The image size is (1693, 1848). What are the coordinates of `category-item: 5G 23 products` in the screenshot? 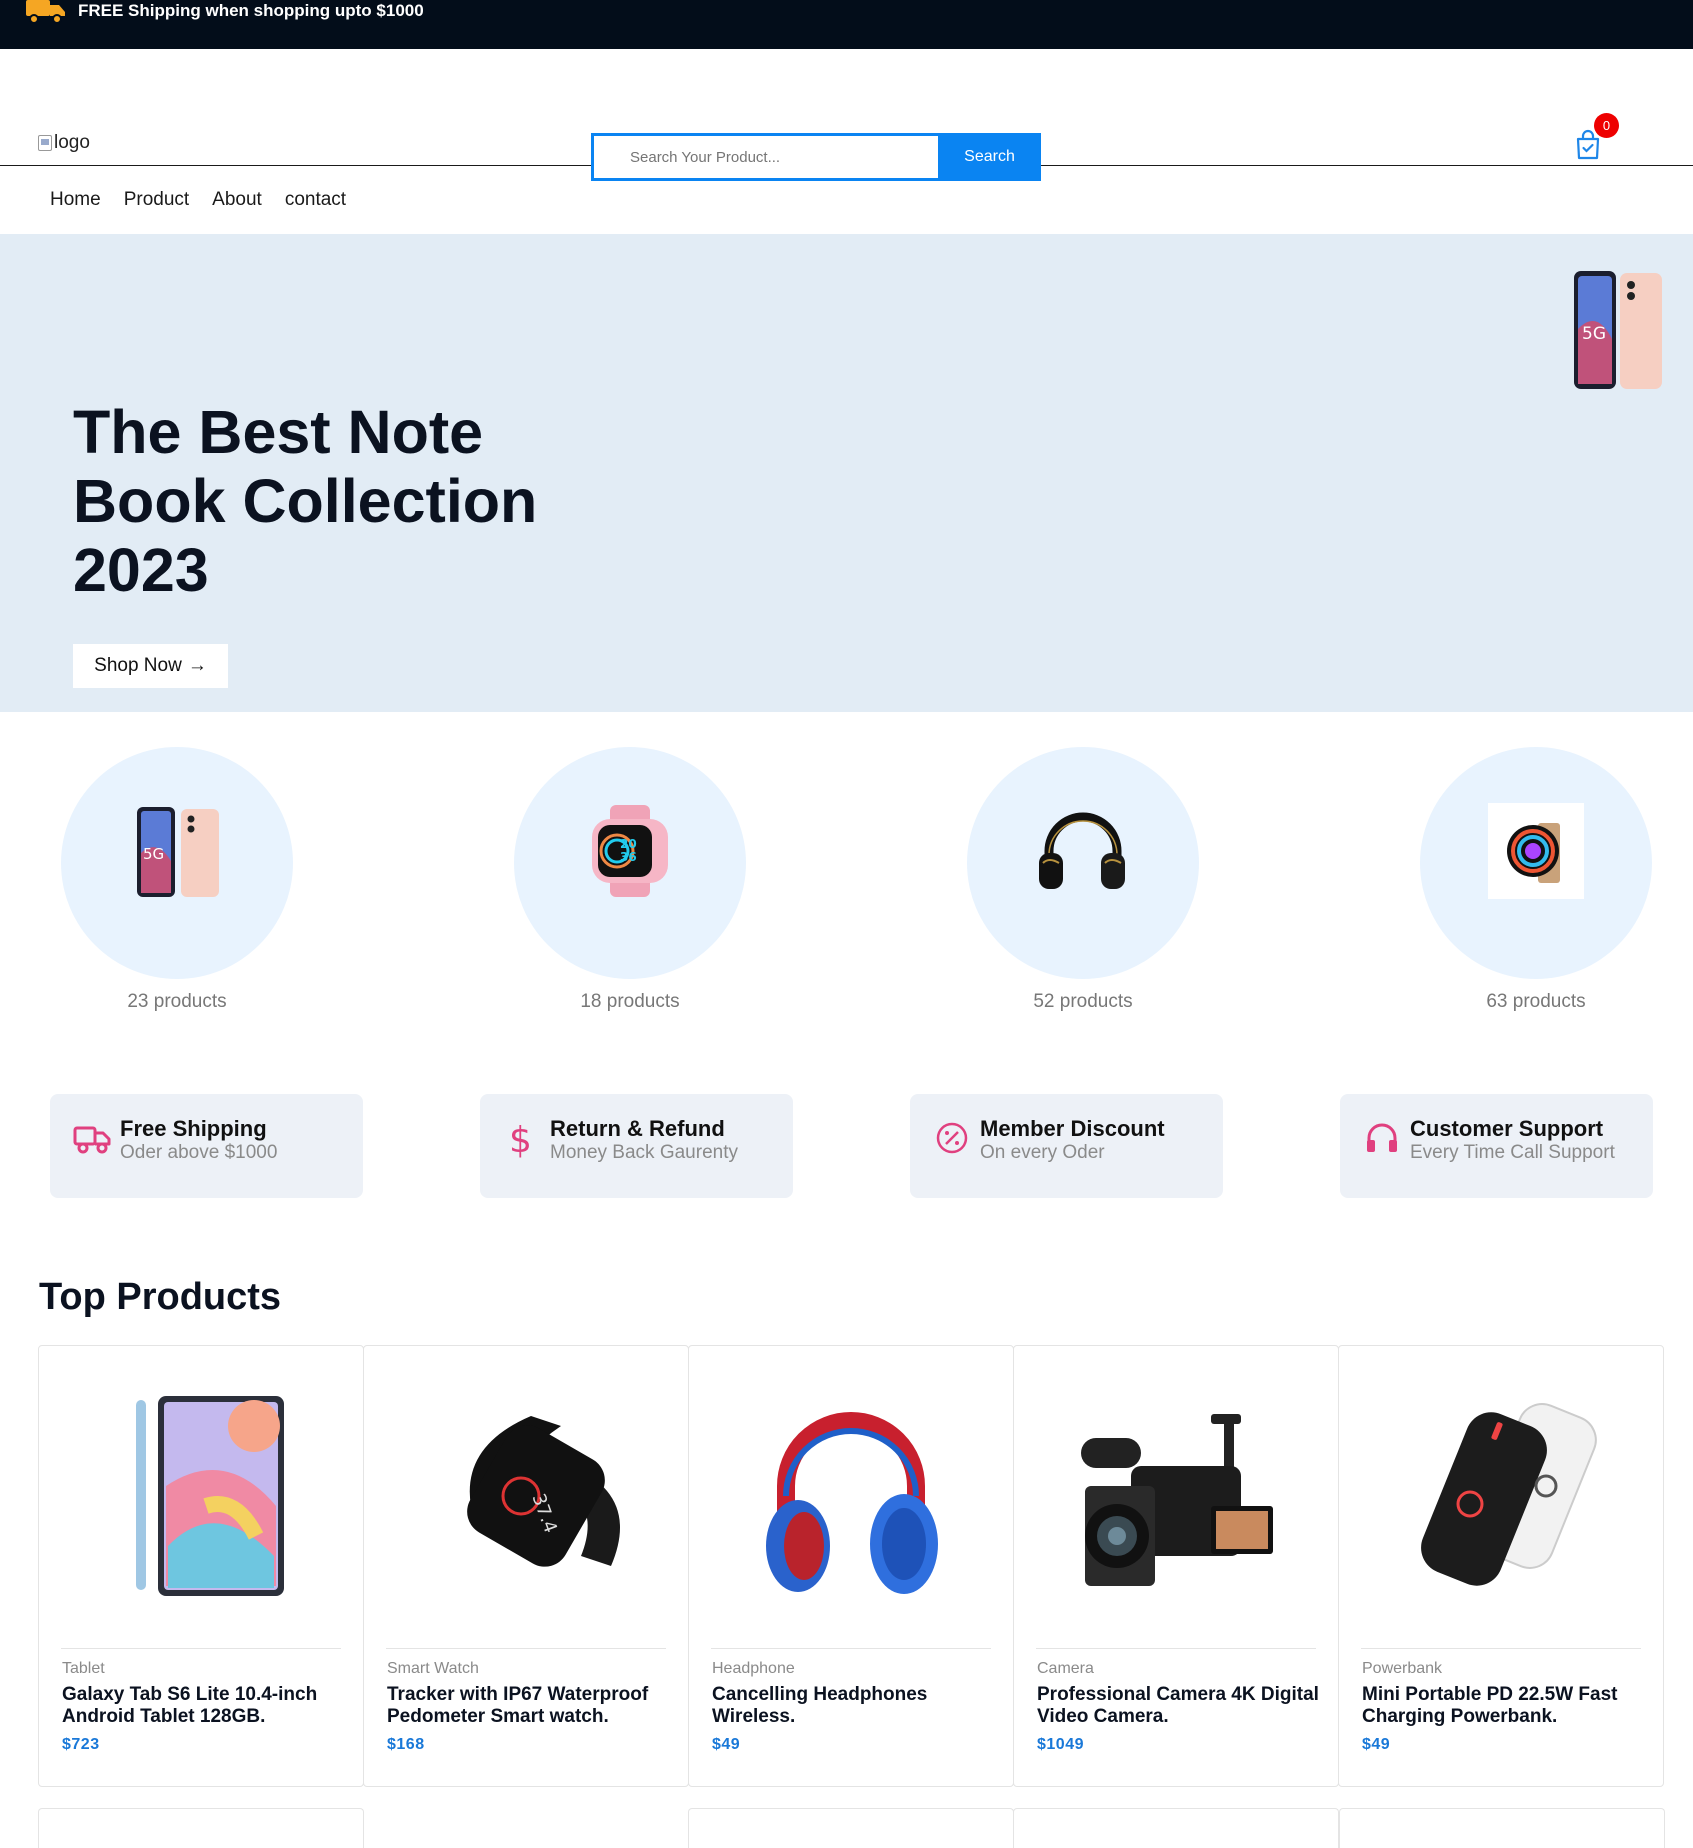 It's located at (177, 880).